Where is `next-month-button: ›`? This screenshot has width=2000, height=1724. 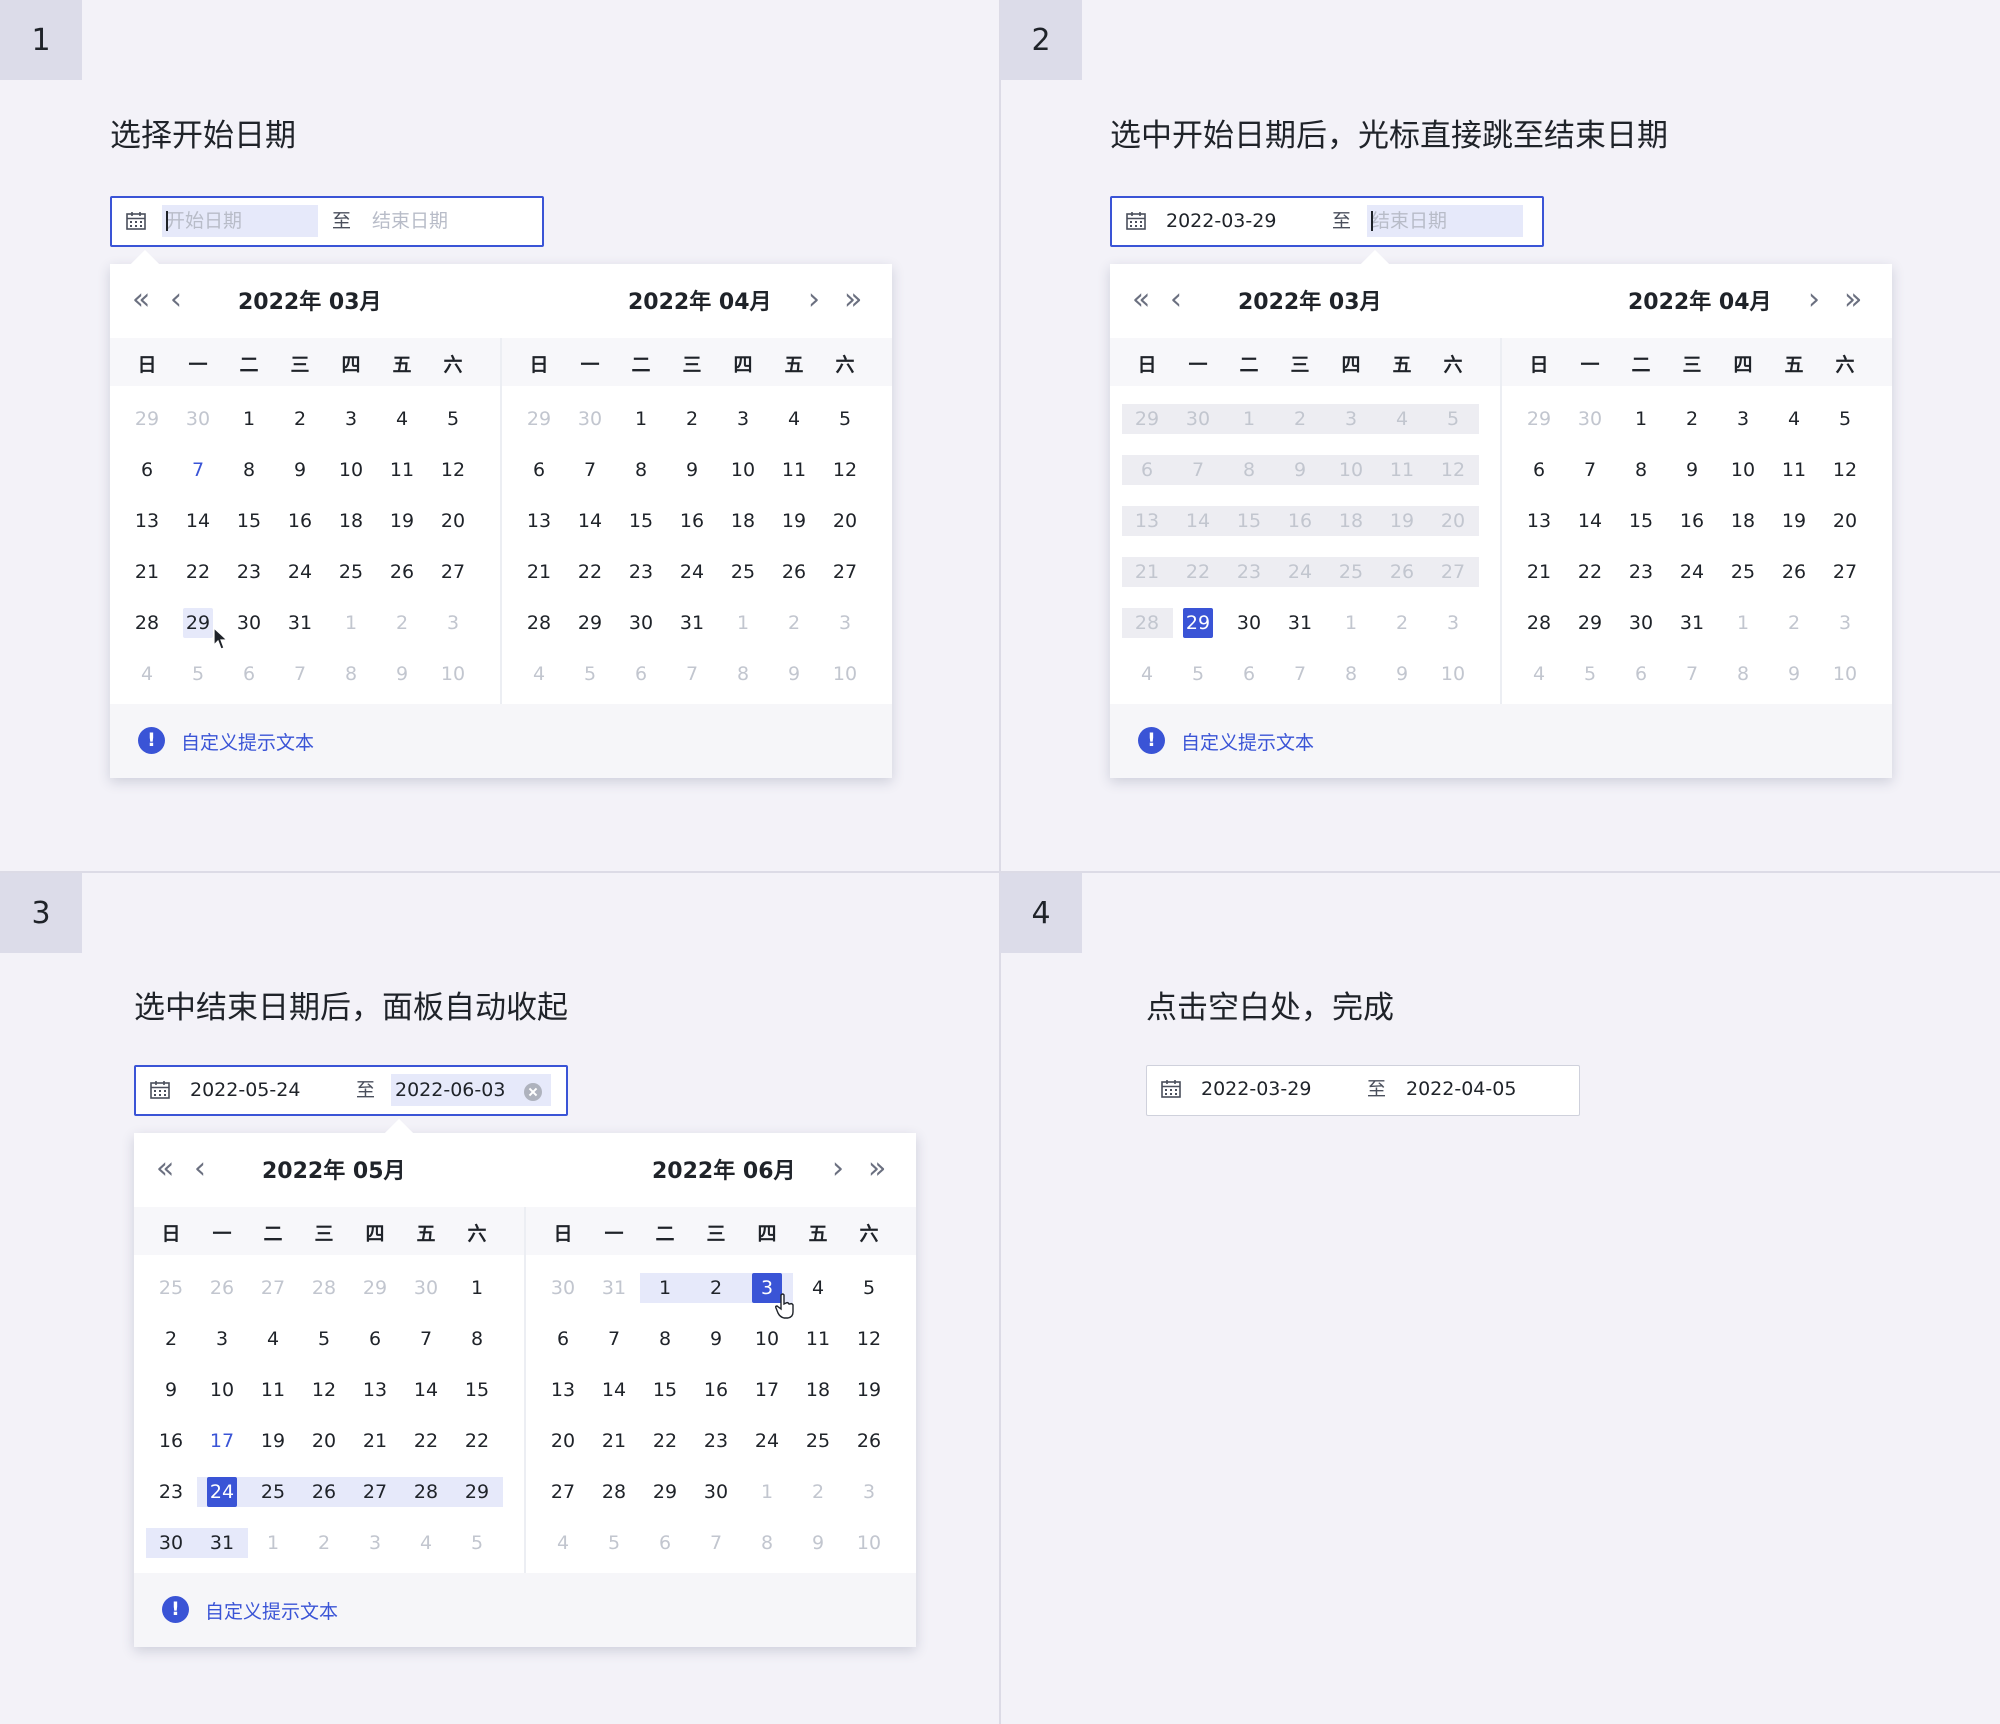 next-month-button: › is located at coordinates (814, 300).